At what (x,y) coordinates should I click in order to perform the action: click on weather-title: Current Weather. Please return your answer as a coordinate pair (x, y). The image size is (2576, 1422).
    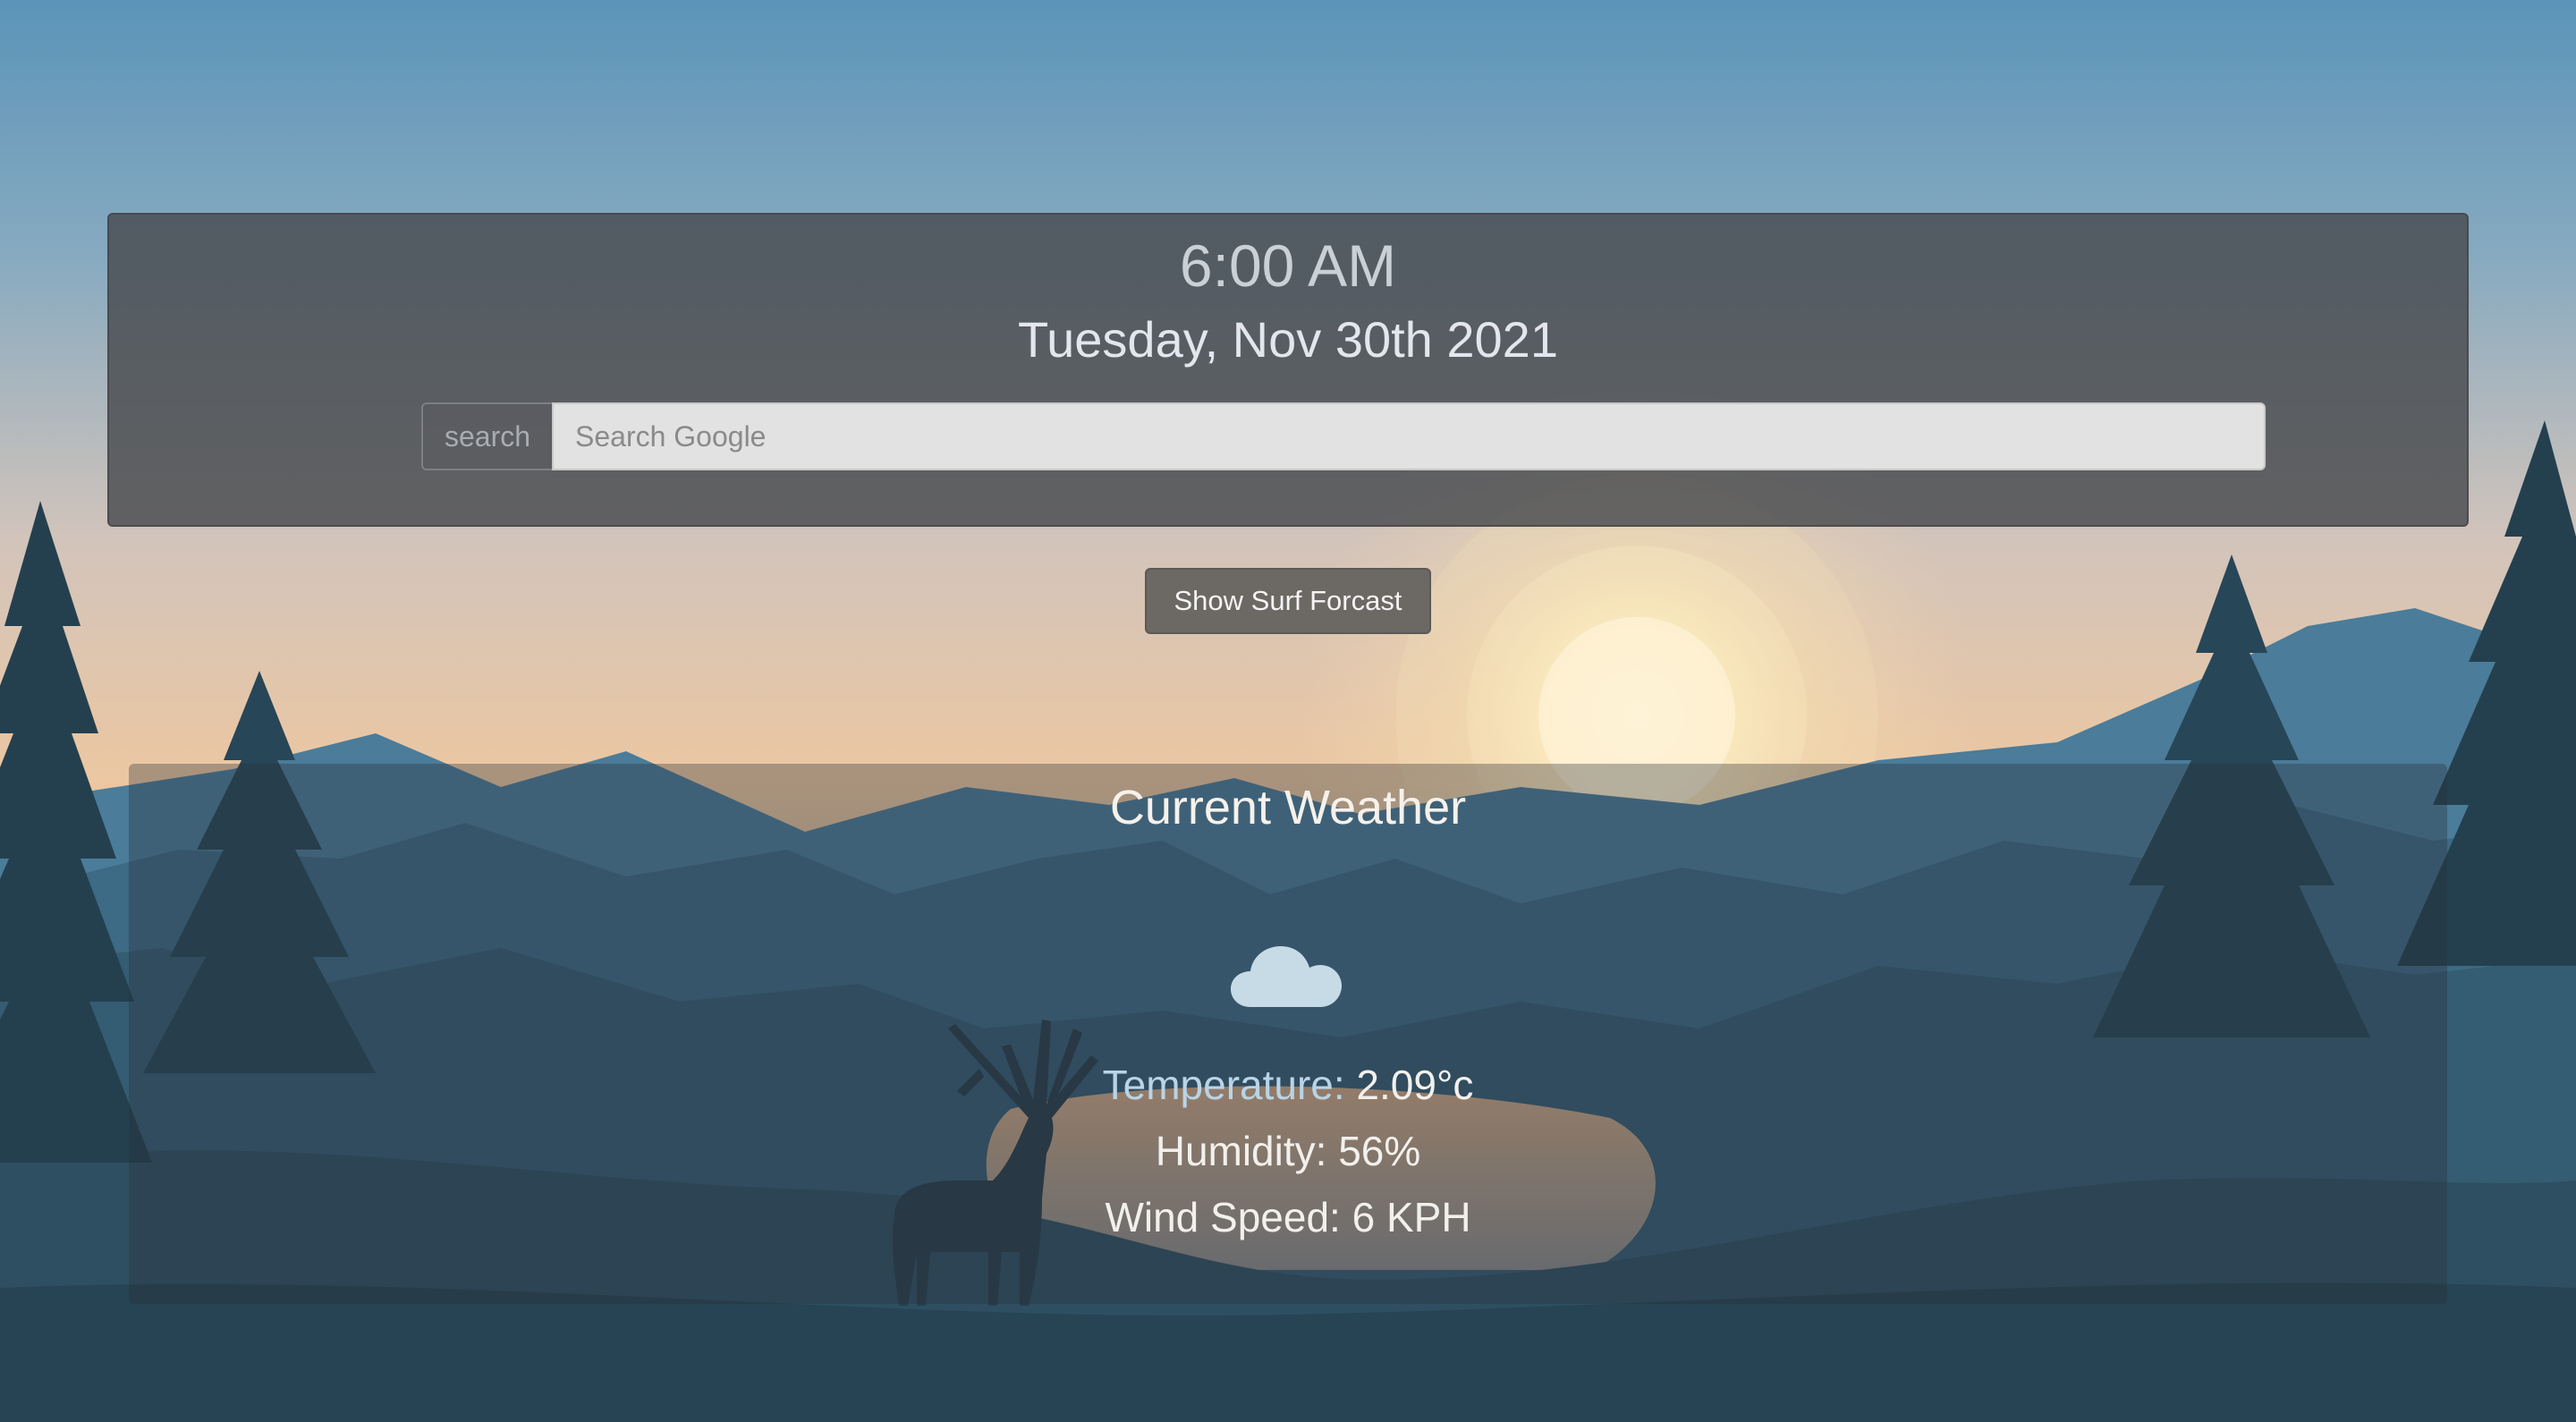
    Looking at the image, I should click on (1288, 807).